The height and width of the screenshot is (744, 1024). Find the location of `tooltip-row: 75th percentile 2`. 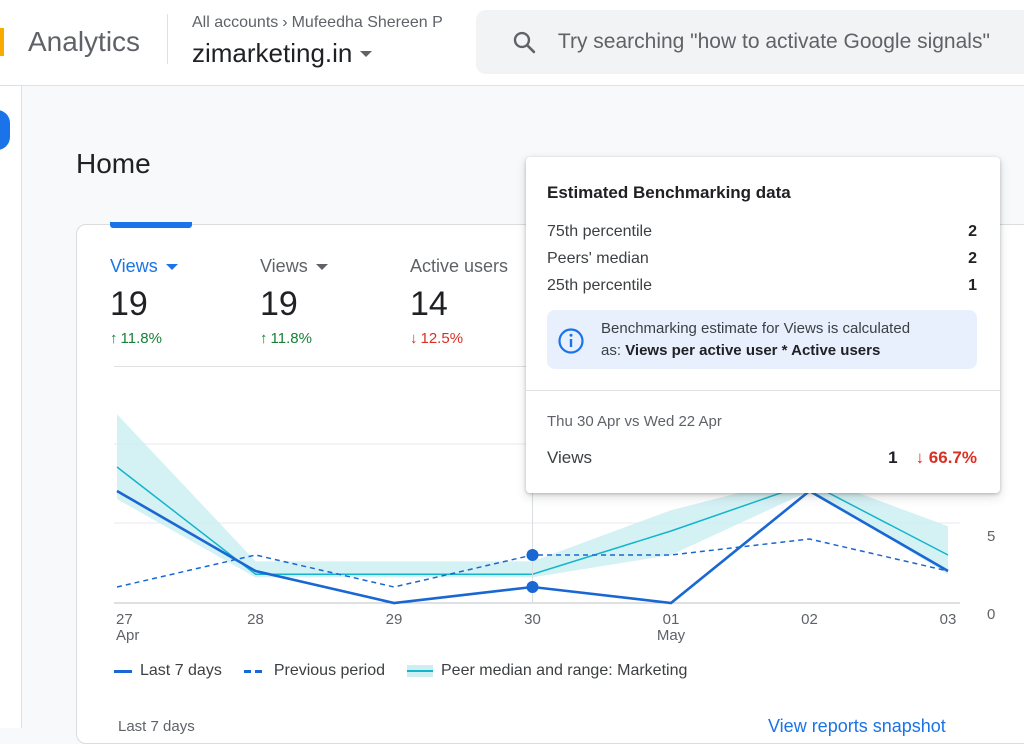

tooltip-row: 75th percentile 2 is located at coordinates (762, 231).